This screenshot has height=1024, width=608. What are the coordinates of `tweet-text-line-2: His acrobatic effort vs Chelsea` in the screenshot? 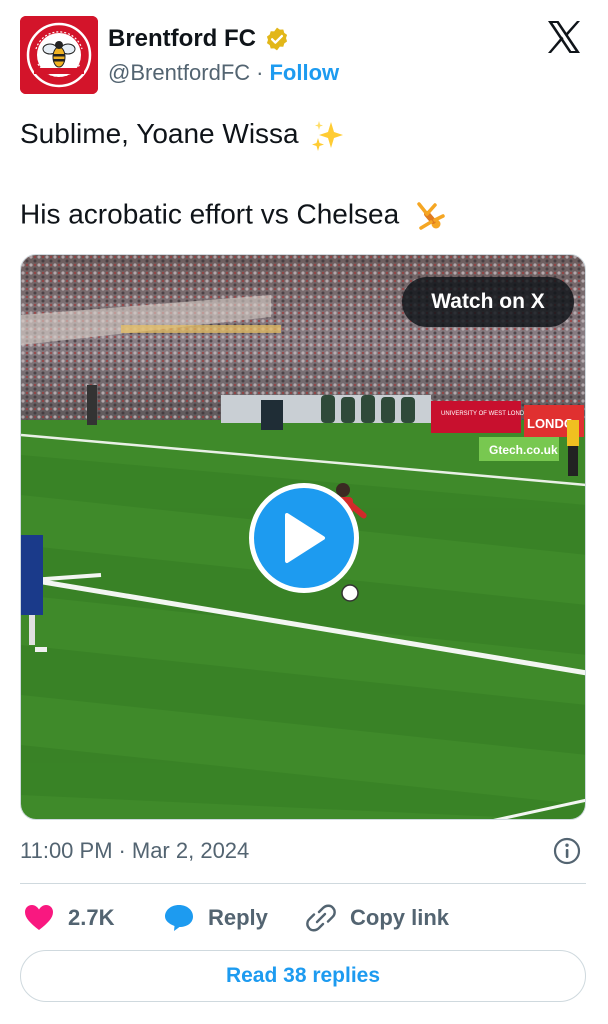 It's located at (234, 216).